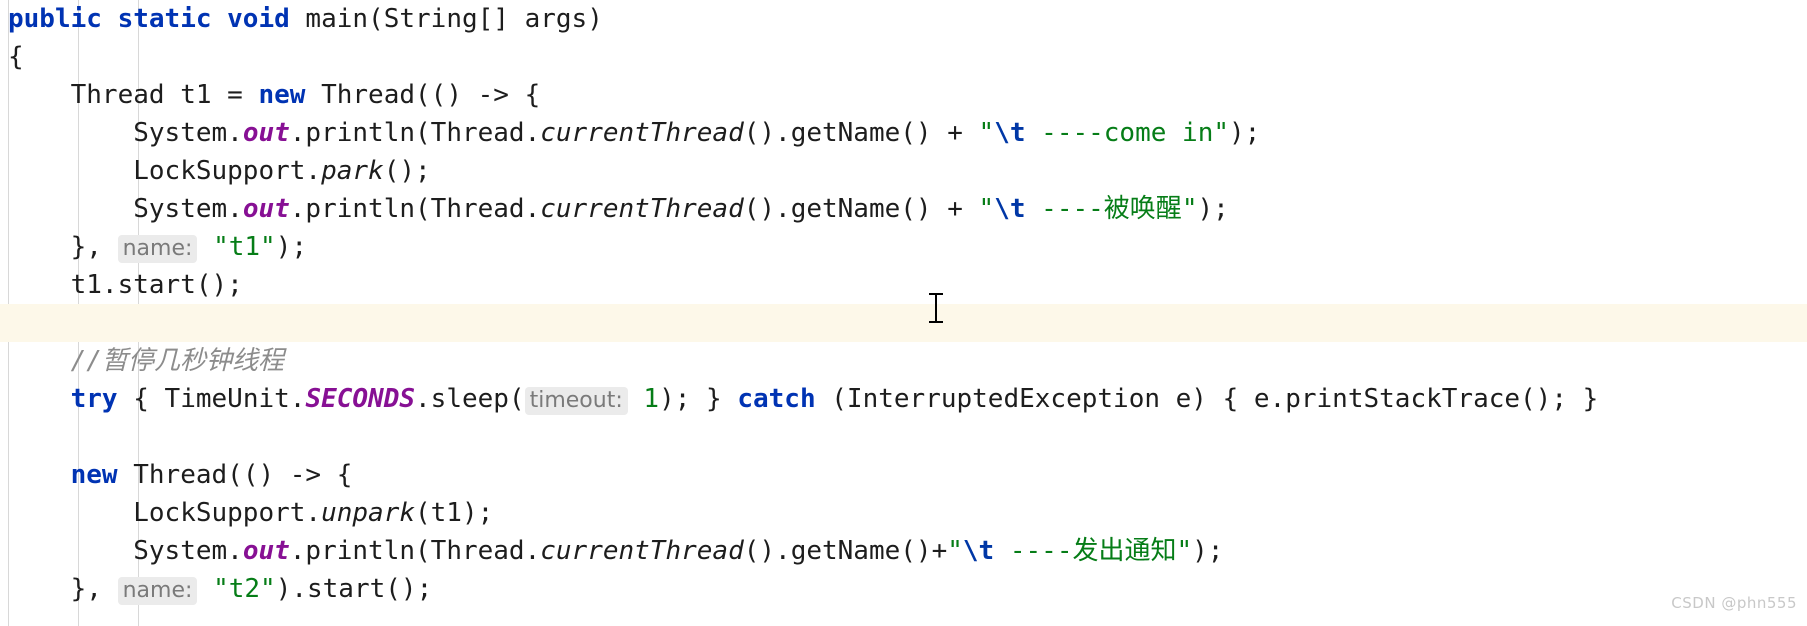 This screenshot has height=626, width=1807. I want to click on code-token: 被唤醒, so click(1142, 209).